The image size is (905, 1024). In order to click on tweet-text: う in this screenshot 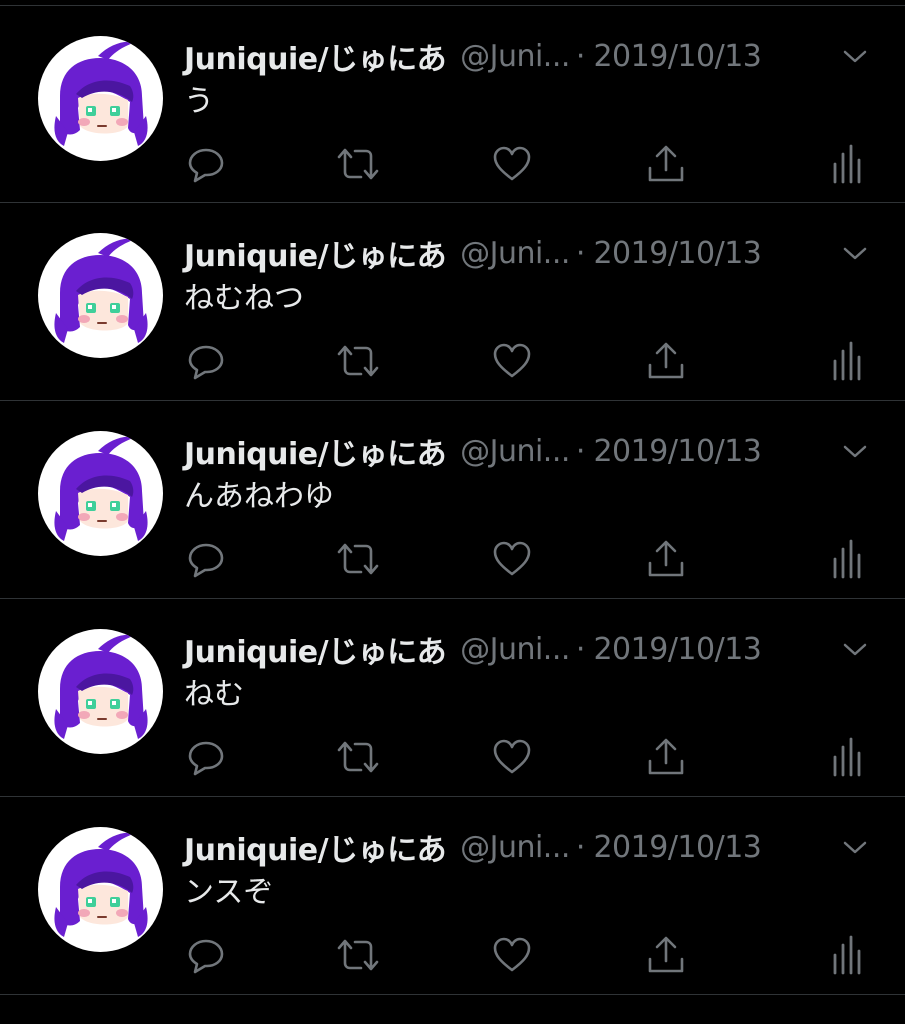, I will do `click(199, 101)`.